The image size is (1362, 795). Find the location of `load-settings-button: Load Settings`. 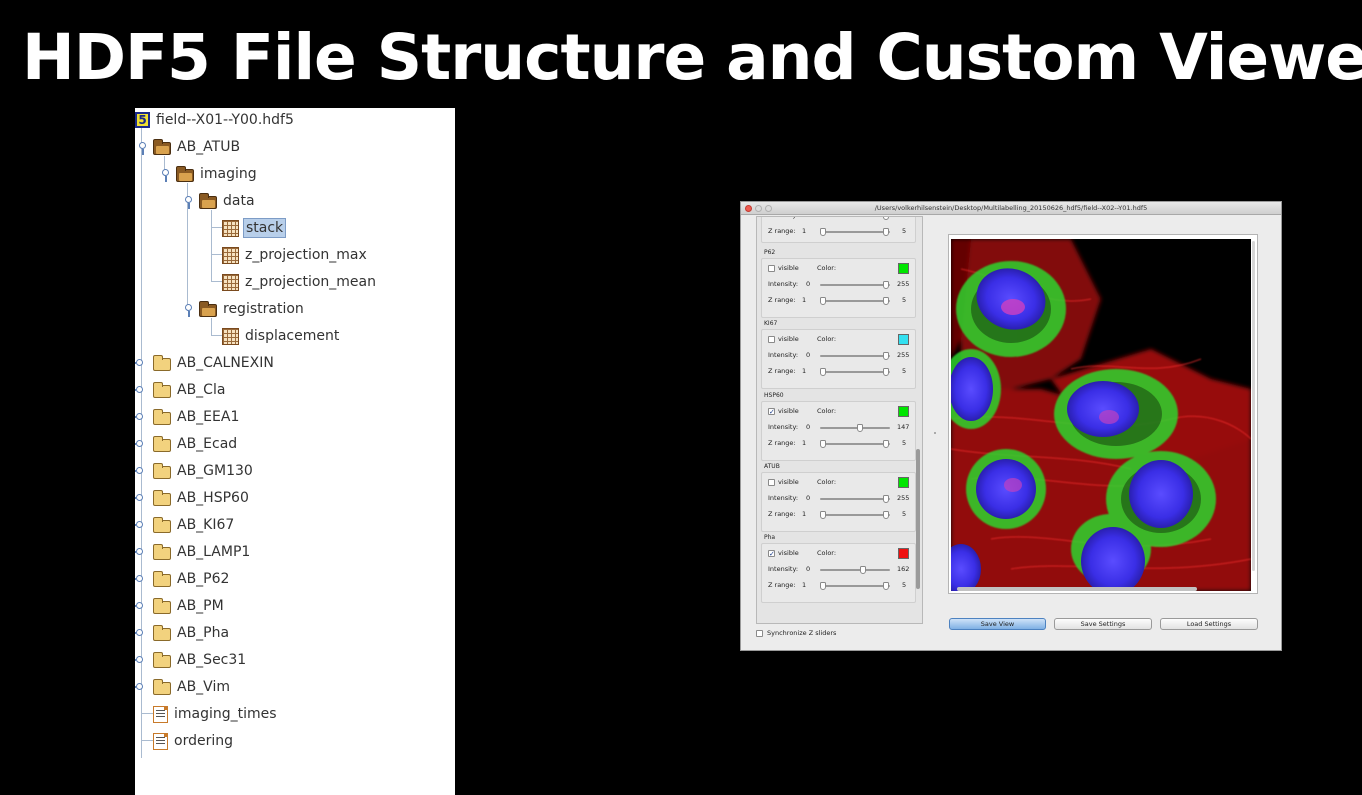

load-settings-button: Load Settings is located at coordinates (1209, 624).